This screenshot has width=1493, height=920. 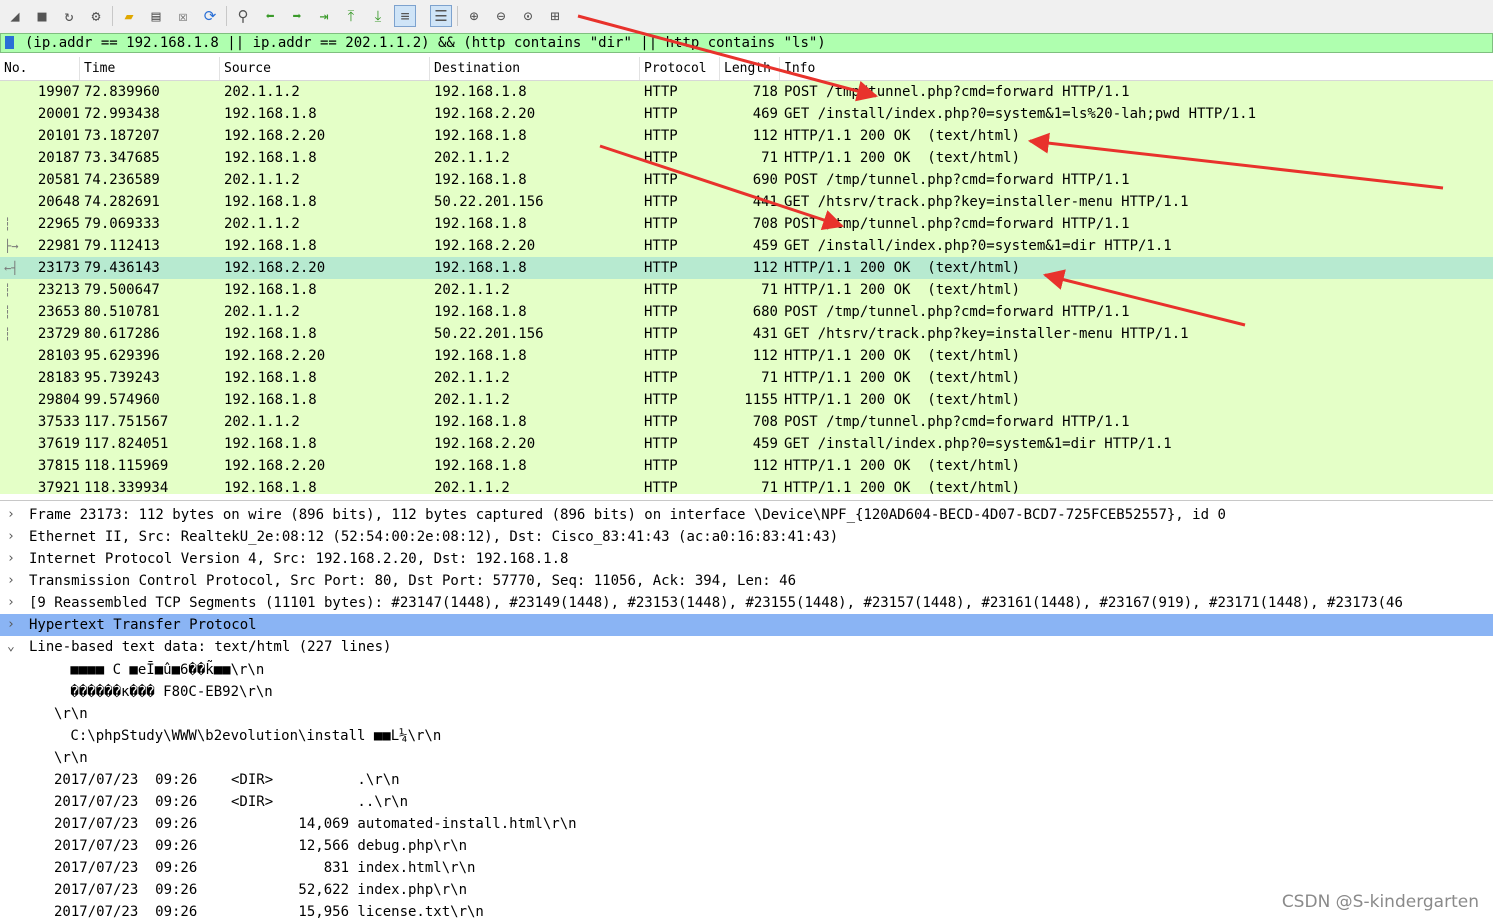 I want to click on text-data-line: \r\n, so click(x=71, y=758).